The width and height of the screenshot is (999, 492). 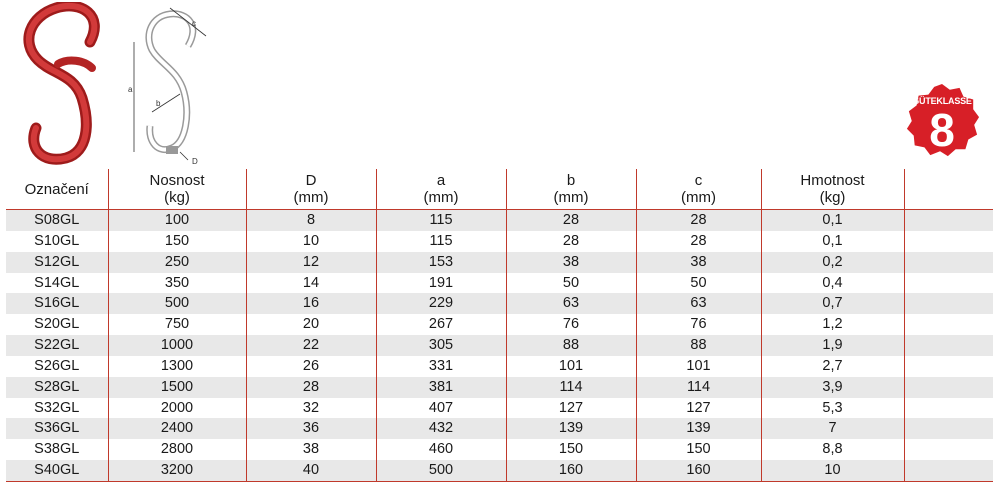 What do you see at coordinates (158, 103) in the screenshot?
I see `dim-b-label: b` at bounding box center [158, 103].